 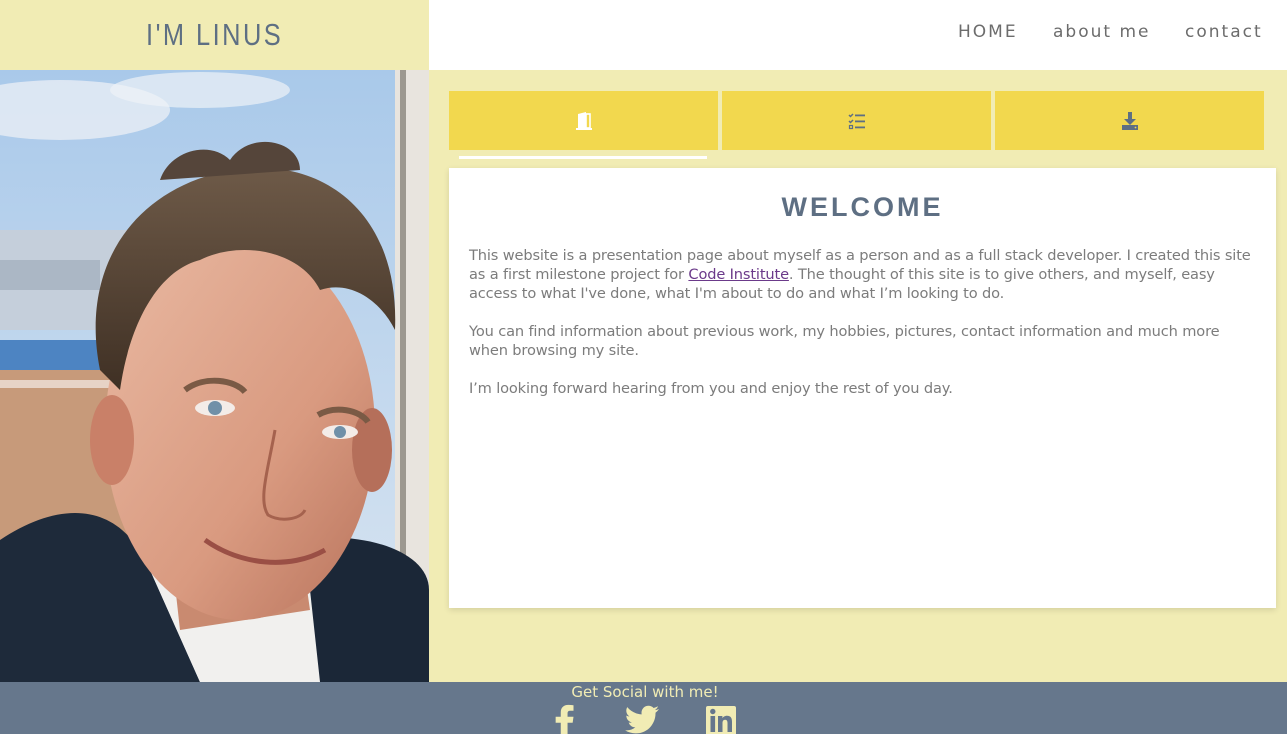 I want to click on nav-about-link: about me, so click(x=1101, y=32).